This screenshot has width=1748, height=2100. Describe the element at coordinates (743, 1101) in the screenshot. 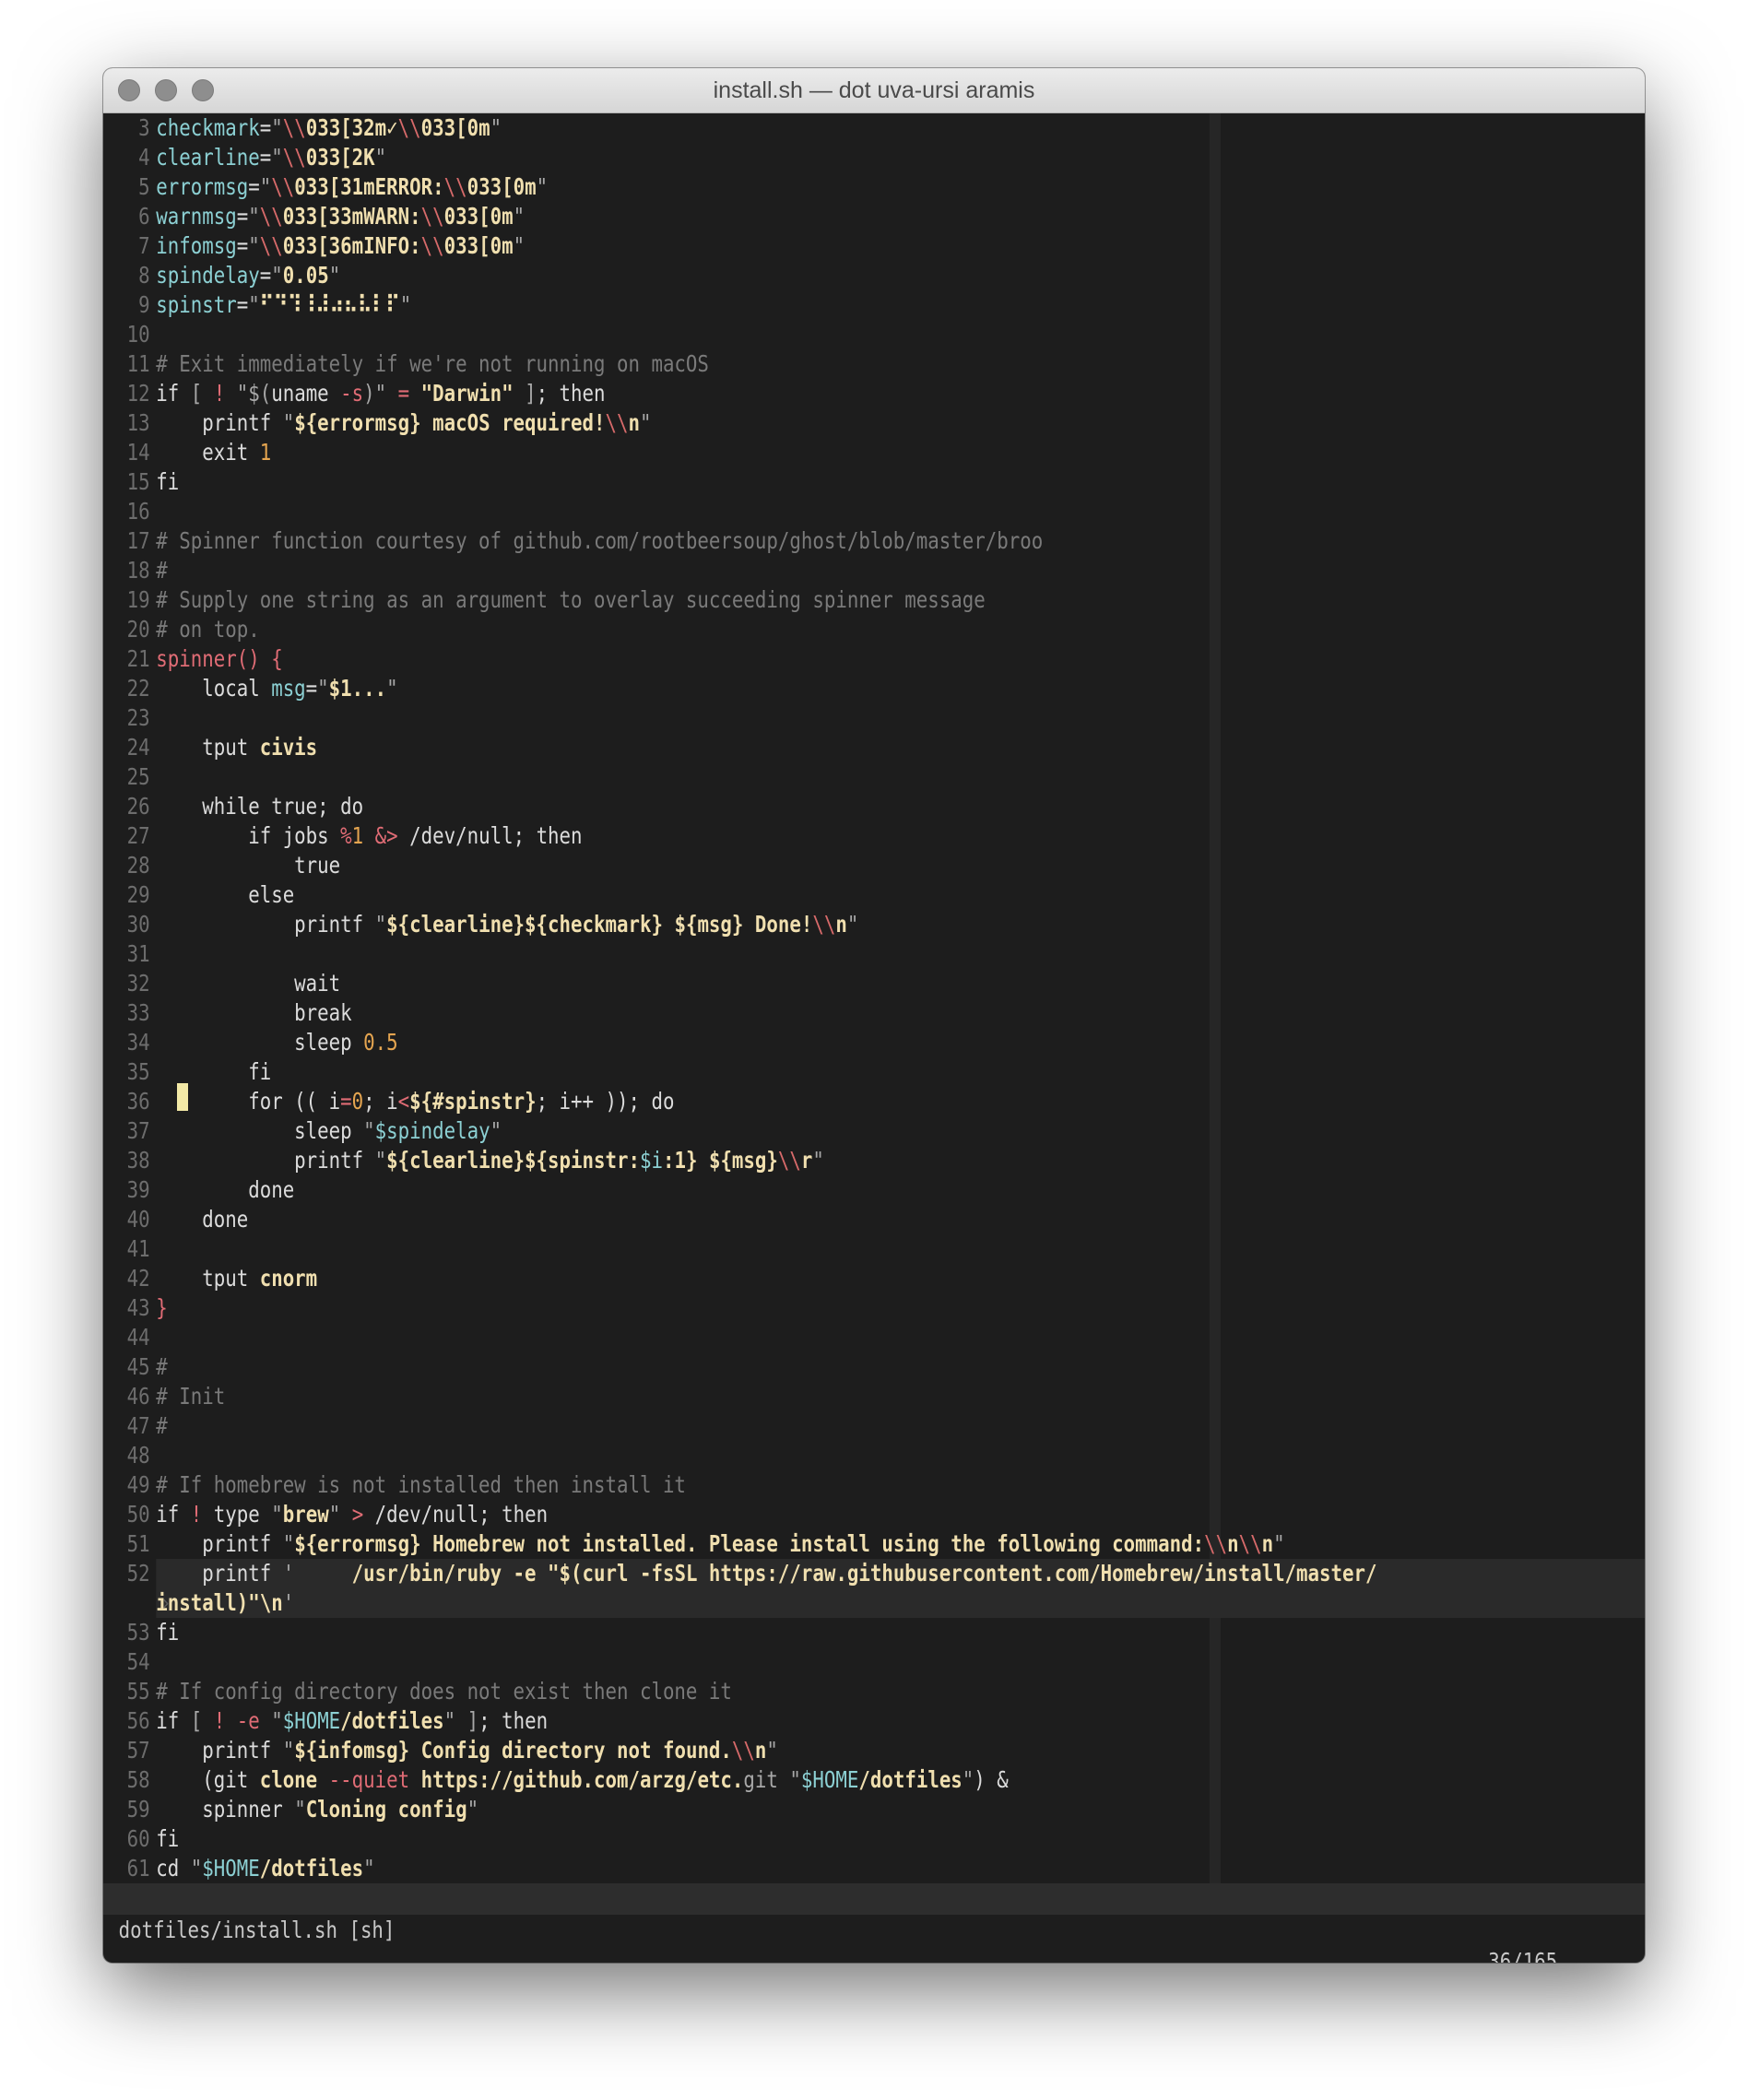

I see `code-line: 36 for (( i=0; i<${#spinstr}; i++ )); do` at that location.